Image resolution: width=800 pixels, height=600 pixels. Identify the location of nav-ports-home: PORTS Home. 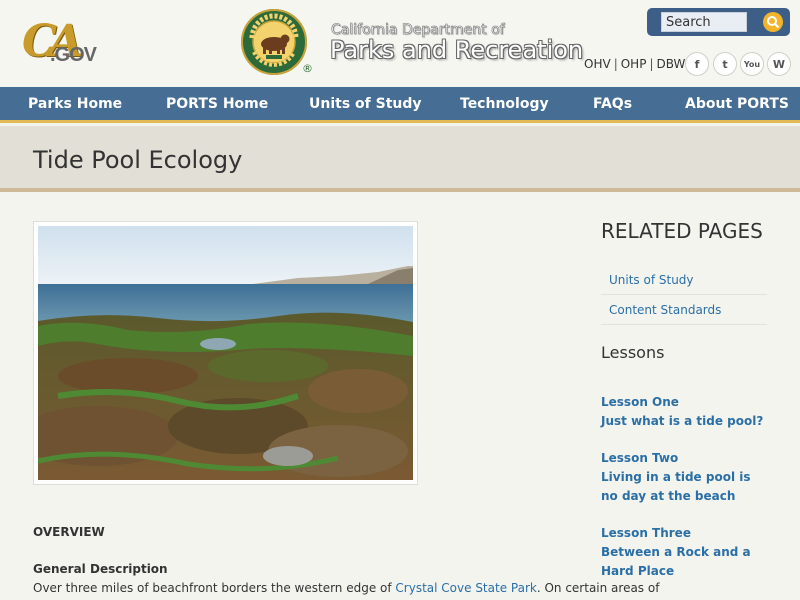
(217, 104).